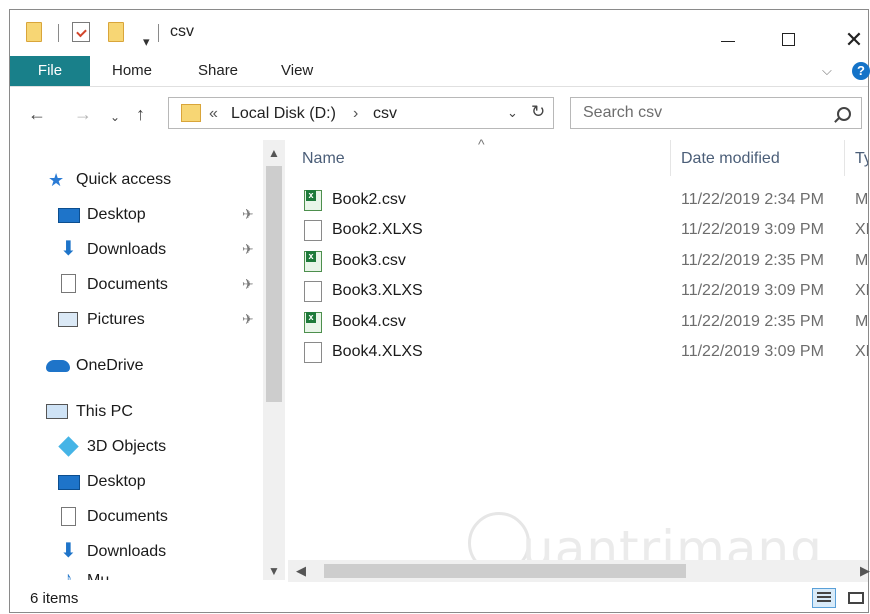 This screenshot has width=870, height=614. Describe the element at coordinates (578, 323) in the screenshot. I see `file-row: Book4.csv 11/22/2019 2:35 PM M` at that location.